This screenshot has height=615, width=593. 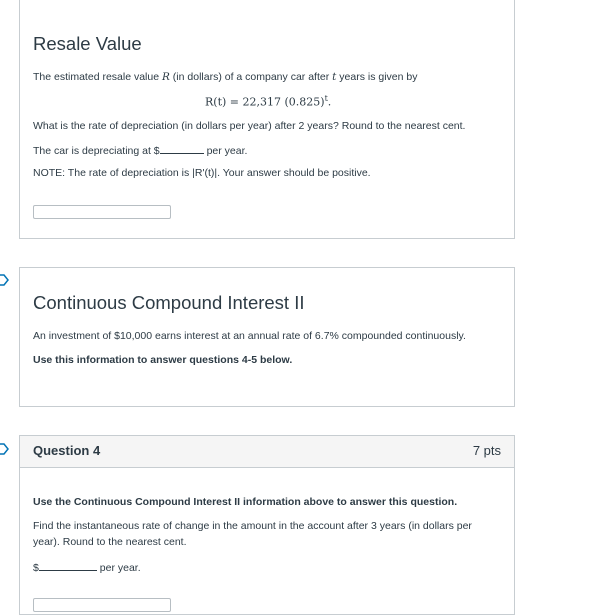 I want to click on equation-lhs: R(t) =, so click(x=224, y=102).